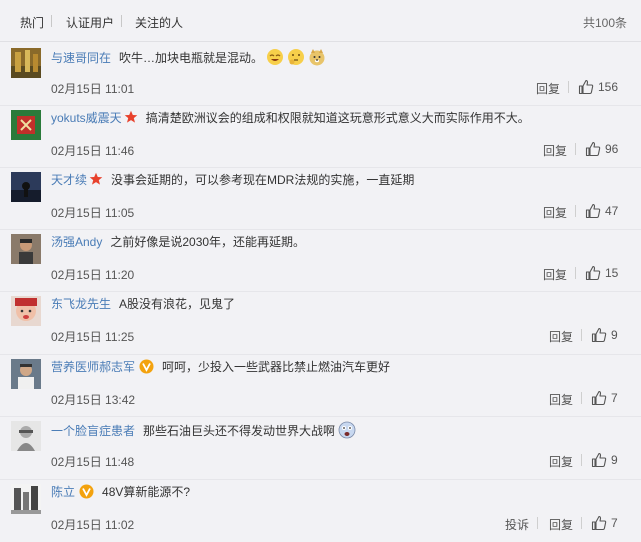 The height and width of the screenshot is (542, 641). What do you see at coordinates (90, 22) in the screenshot?
I see `tab-verified: 认证用户` at bounding box center [90, 22].